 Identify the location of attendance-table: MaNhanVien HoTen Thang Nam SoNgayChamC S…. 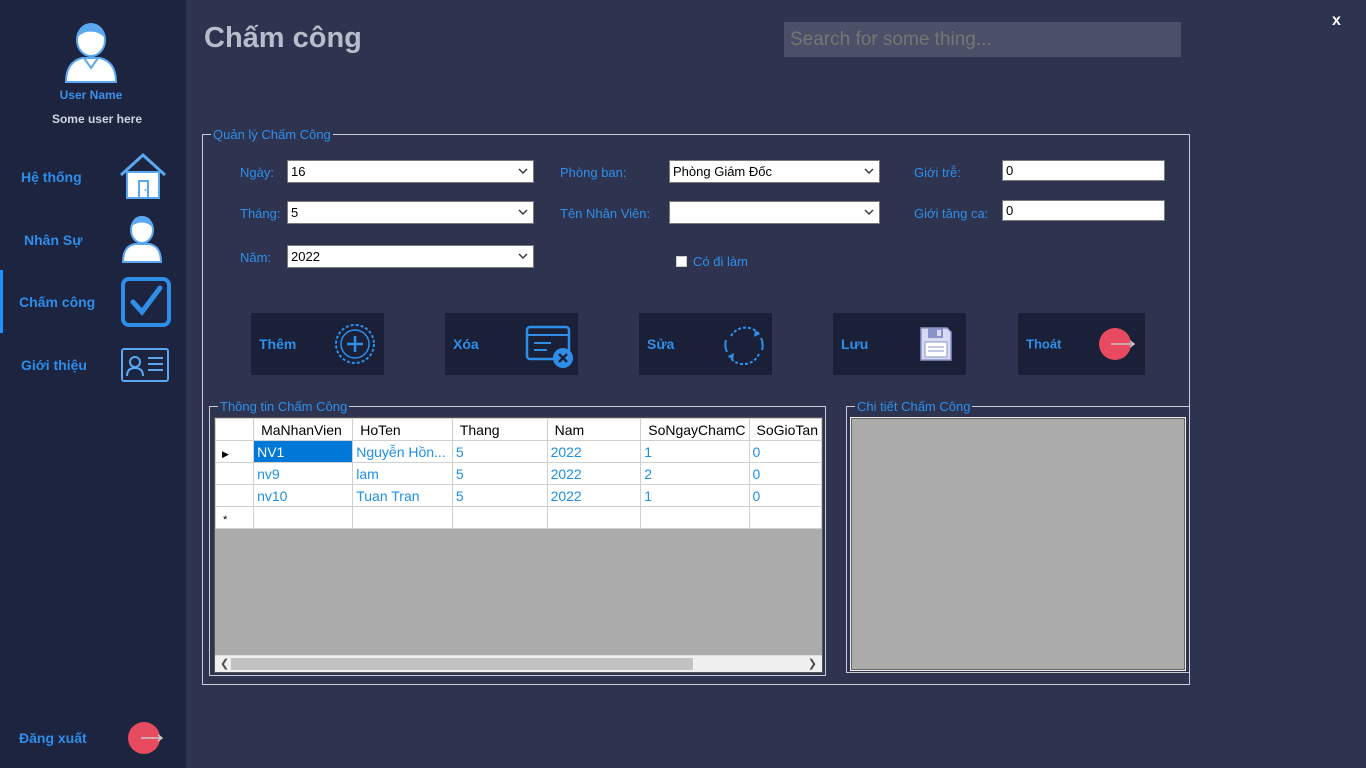
(518, 545).